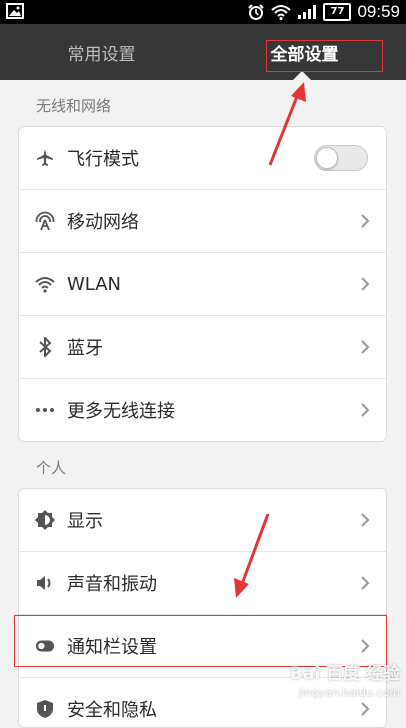 This screenshot has height=728, width=406. I want to click on speaker-icon, so click(45, 583).